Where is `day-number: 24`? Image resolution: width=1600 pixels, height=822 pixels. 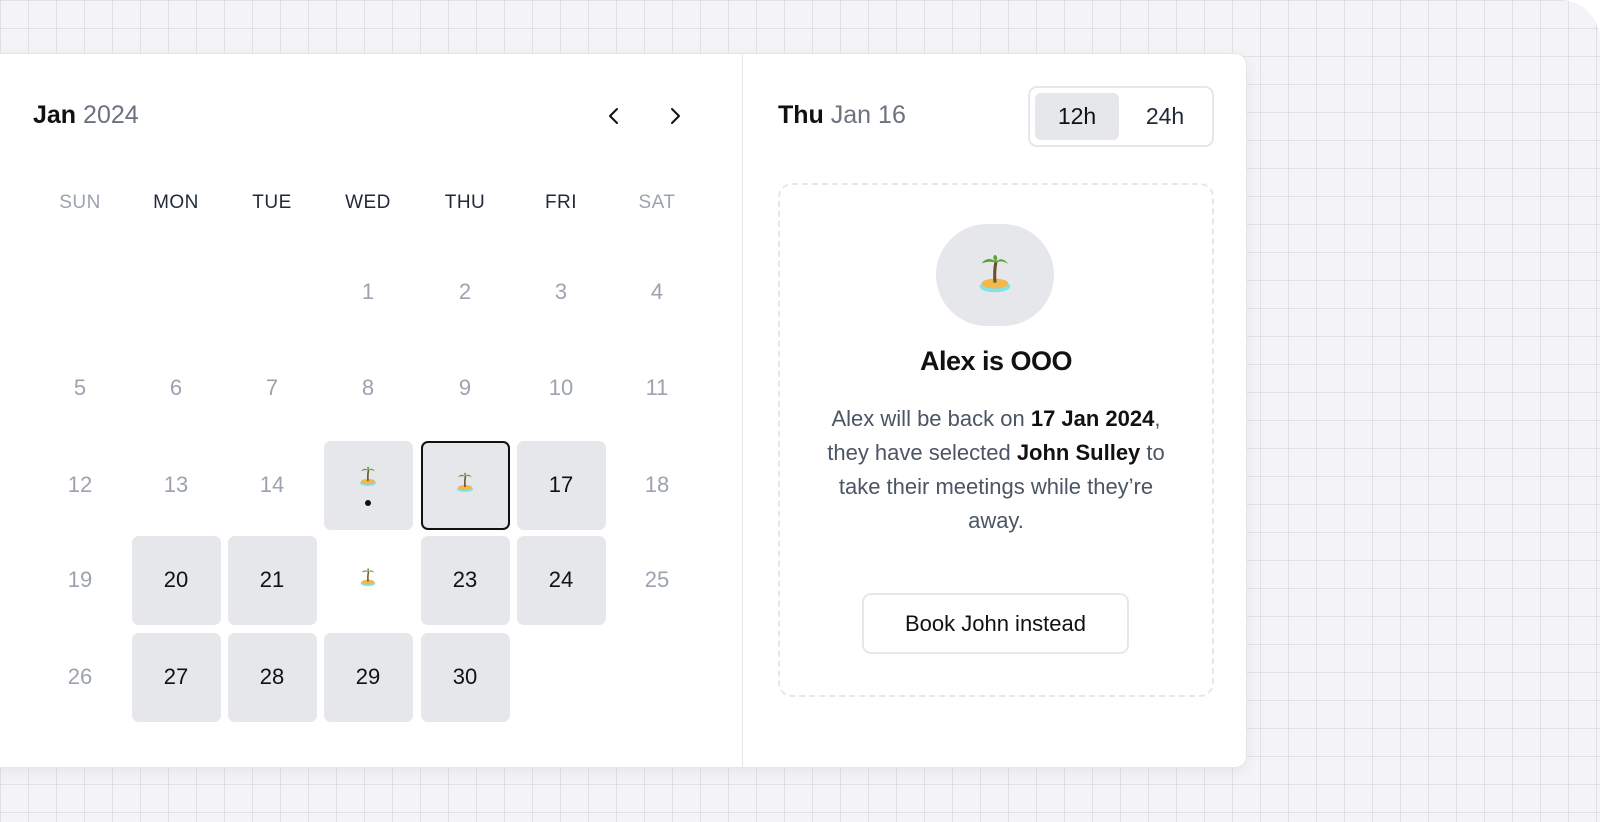 day-number: 24 is located at coordinates (561, 579).